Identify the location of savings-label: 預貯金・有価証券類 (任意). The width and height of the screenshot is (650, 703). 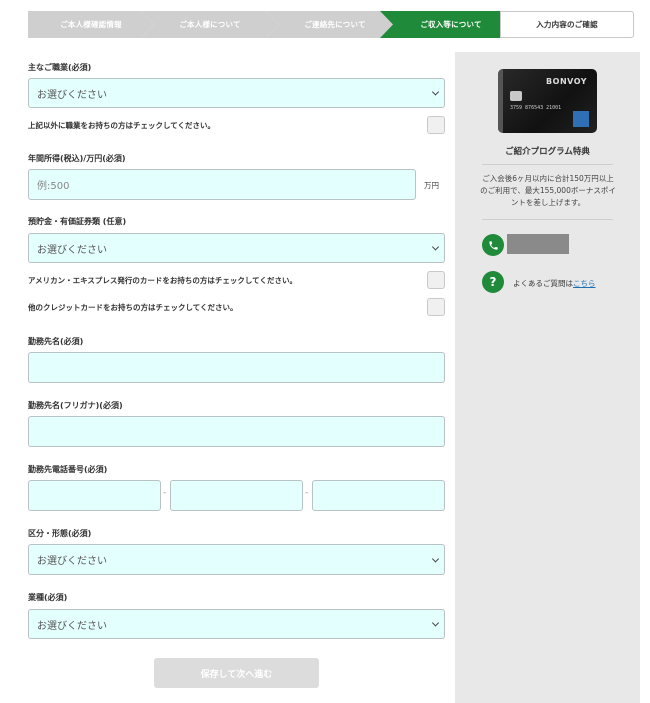
(77, 221).